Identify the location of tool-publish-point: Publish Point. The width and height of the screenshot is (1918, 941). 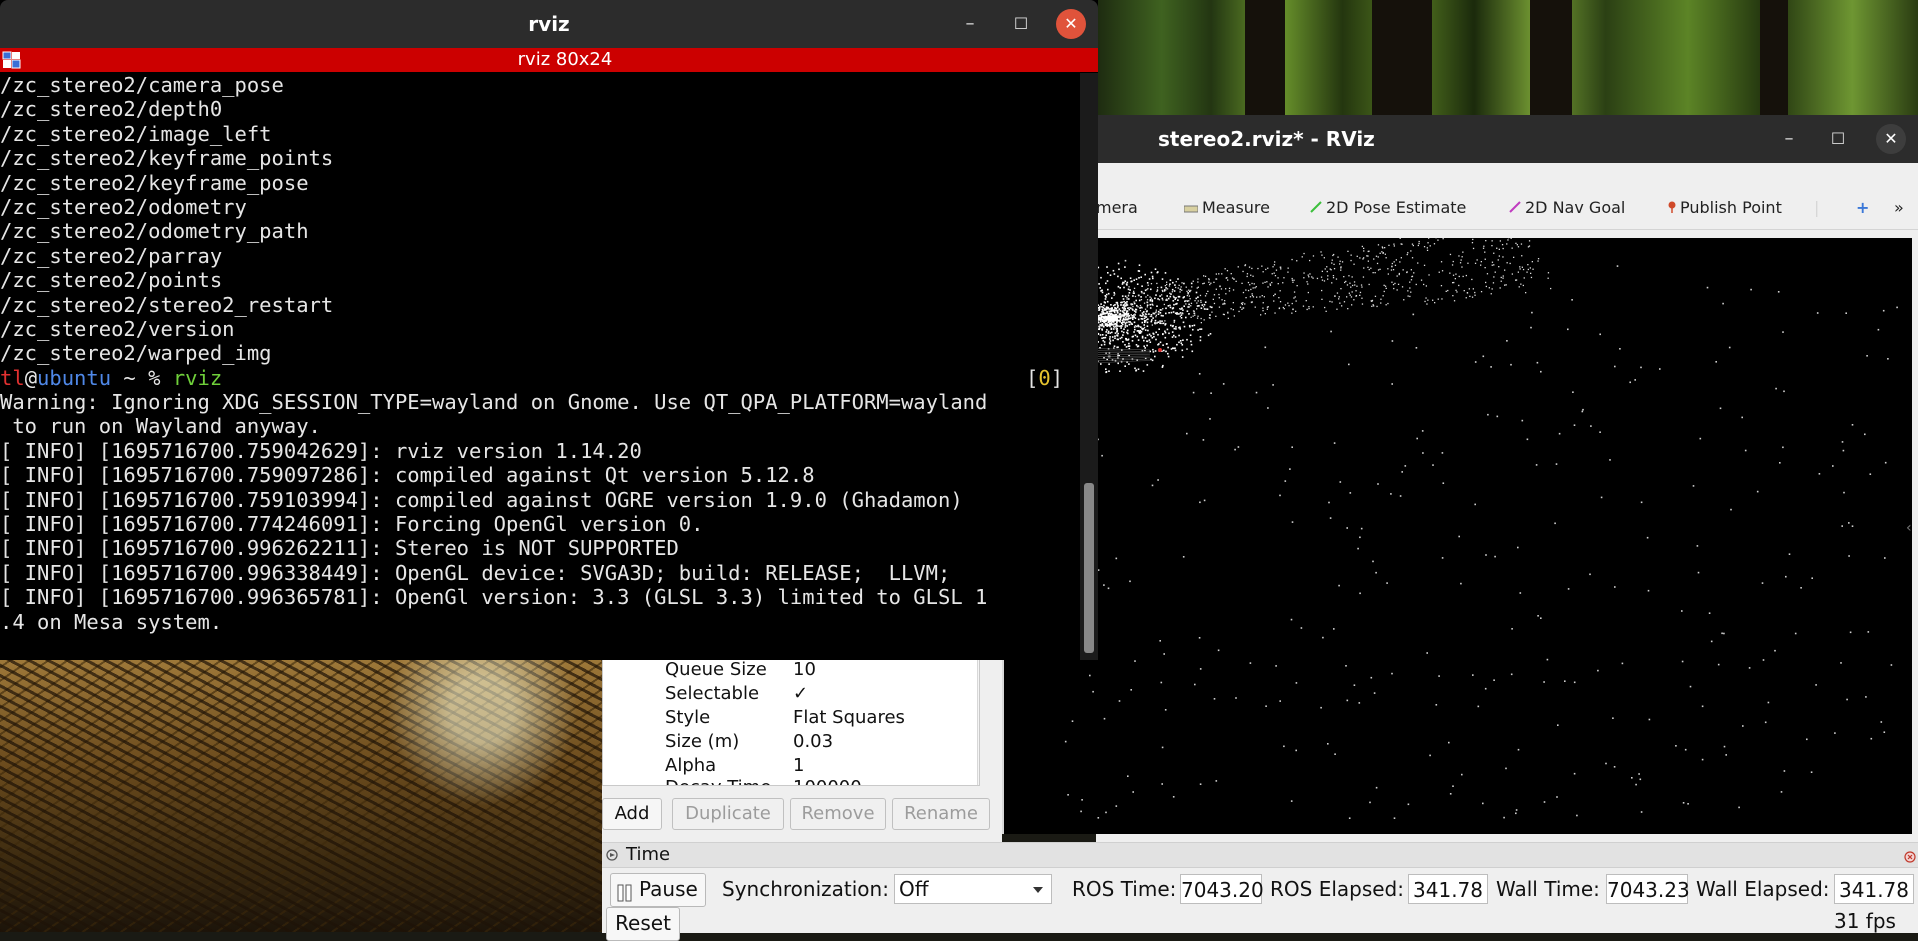
(1725, 208).